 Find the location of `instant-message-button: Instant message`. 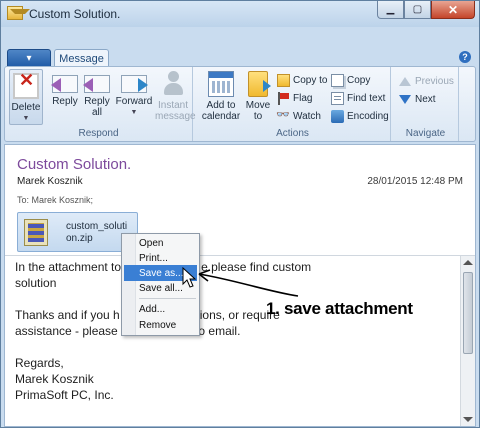

instant-message-button: Instant message is located at coordinates (175, 96).